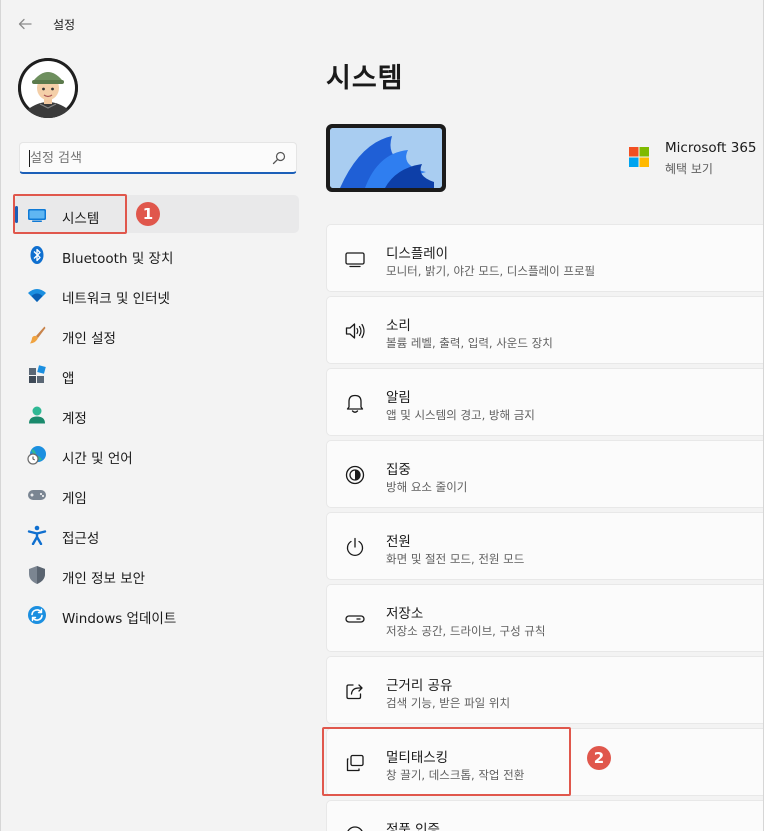  Describe the element at coordinates (398, 326) in the screenshot. I see `setting-title: 소리` at that location.